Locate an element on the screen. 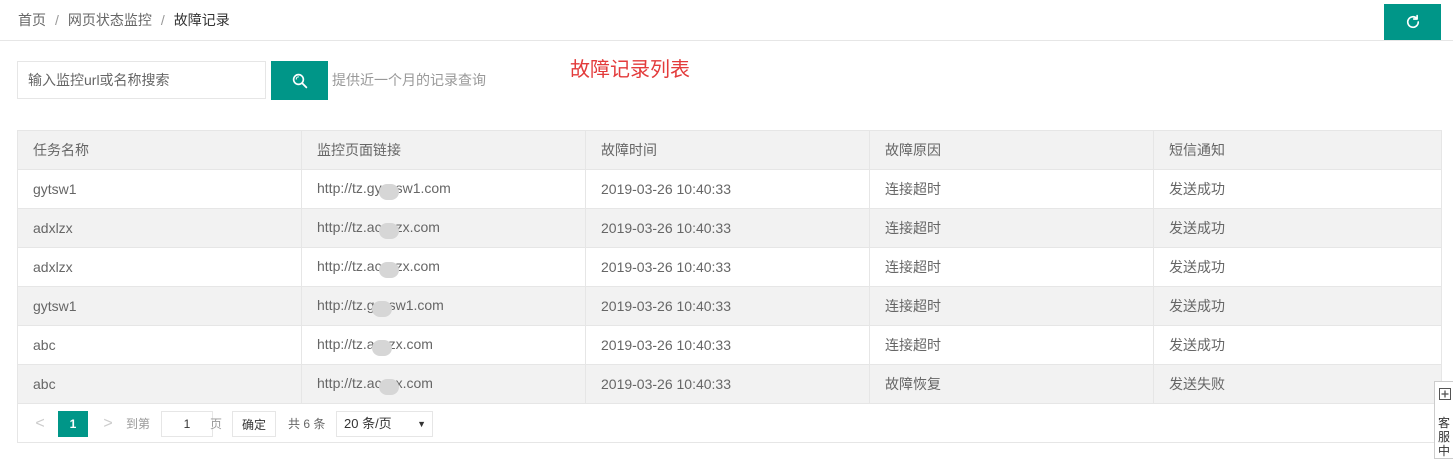  page-size-value: 20 条/页 is located at coordinates (368, 423).